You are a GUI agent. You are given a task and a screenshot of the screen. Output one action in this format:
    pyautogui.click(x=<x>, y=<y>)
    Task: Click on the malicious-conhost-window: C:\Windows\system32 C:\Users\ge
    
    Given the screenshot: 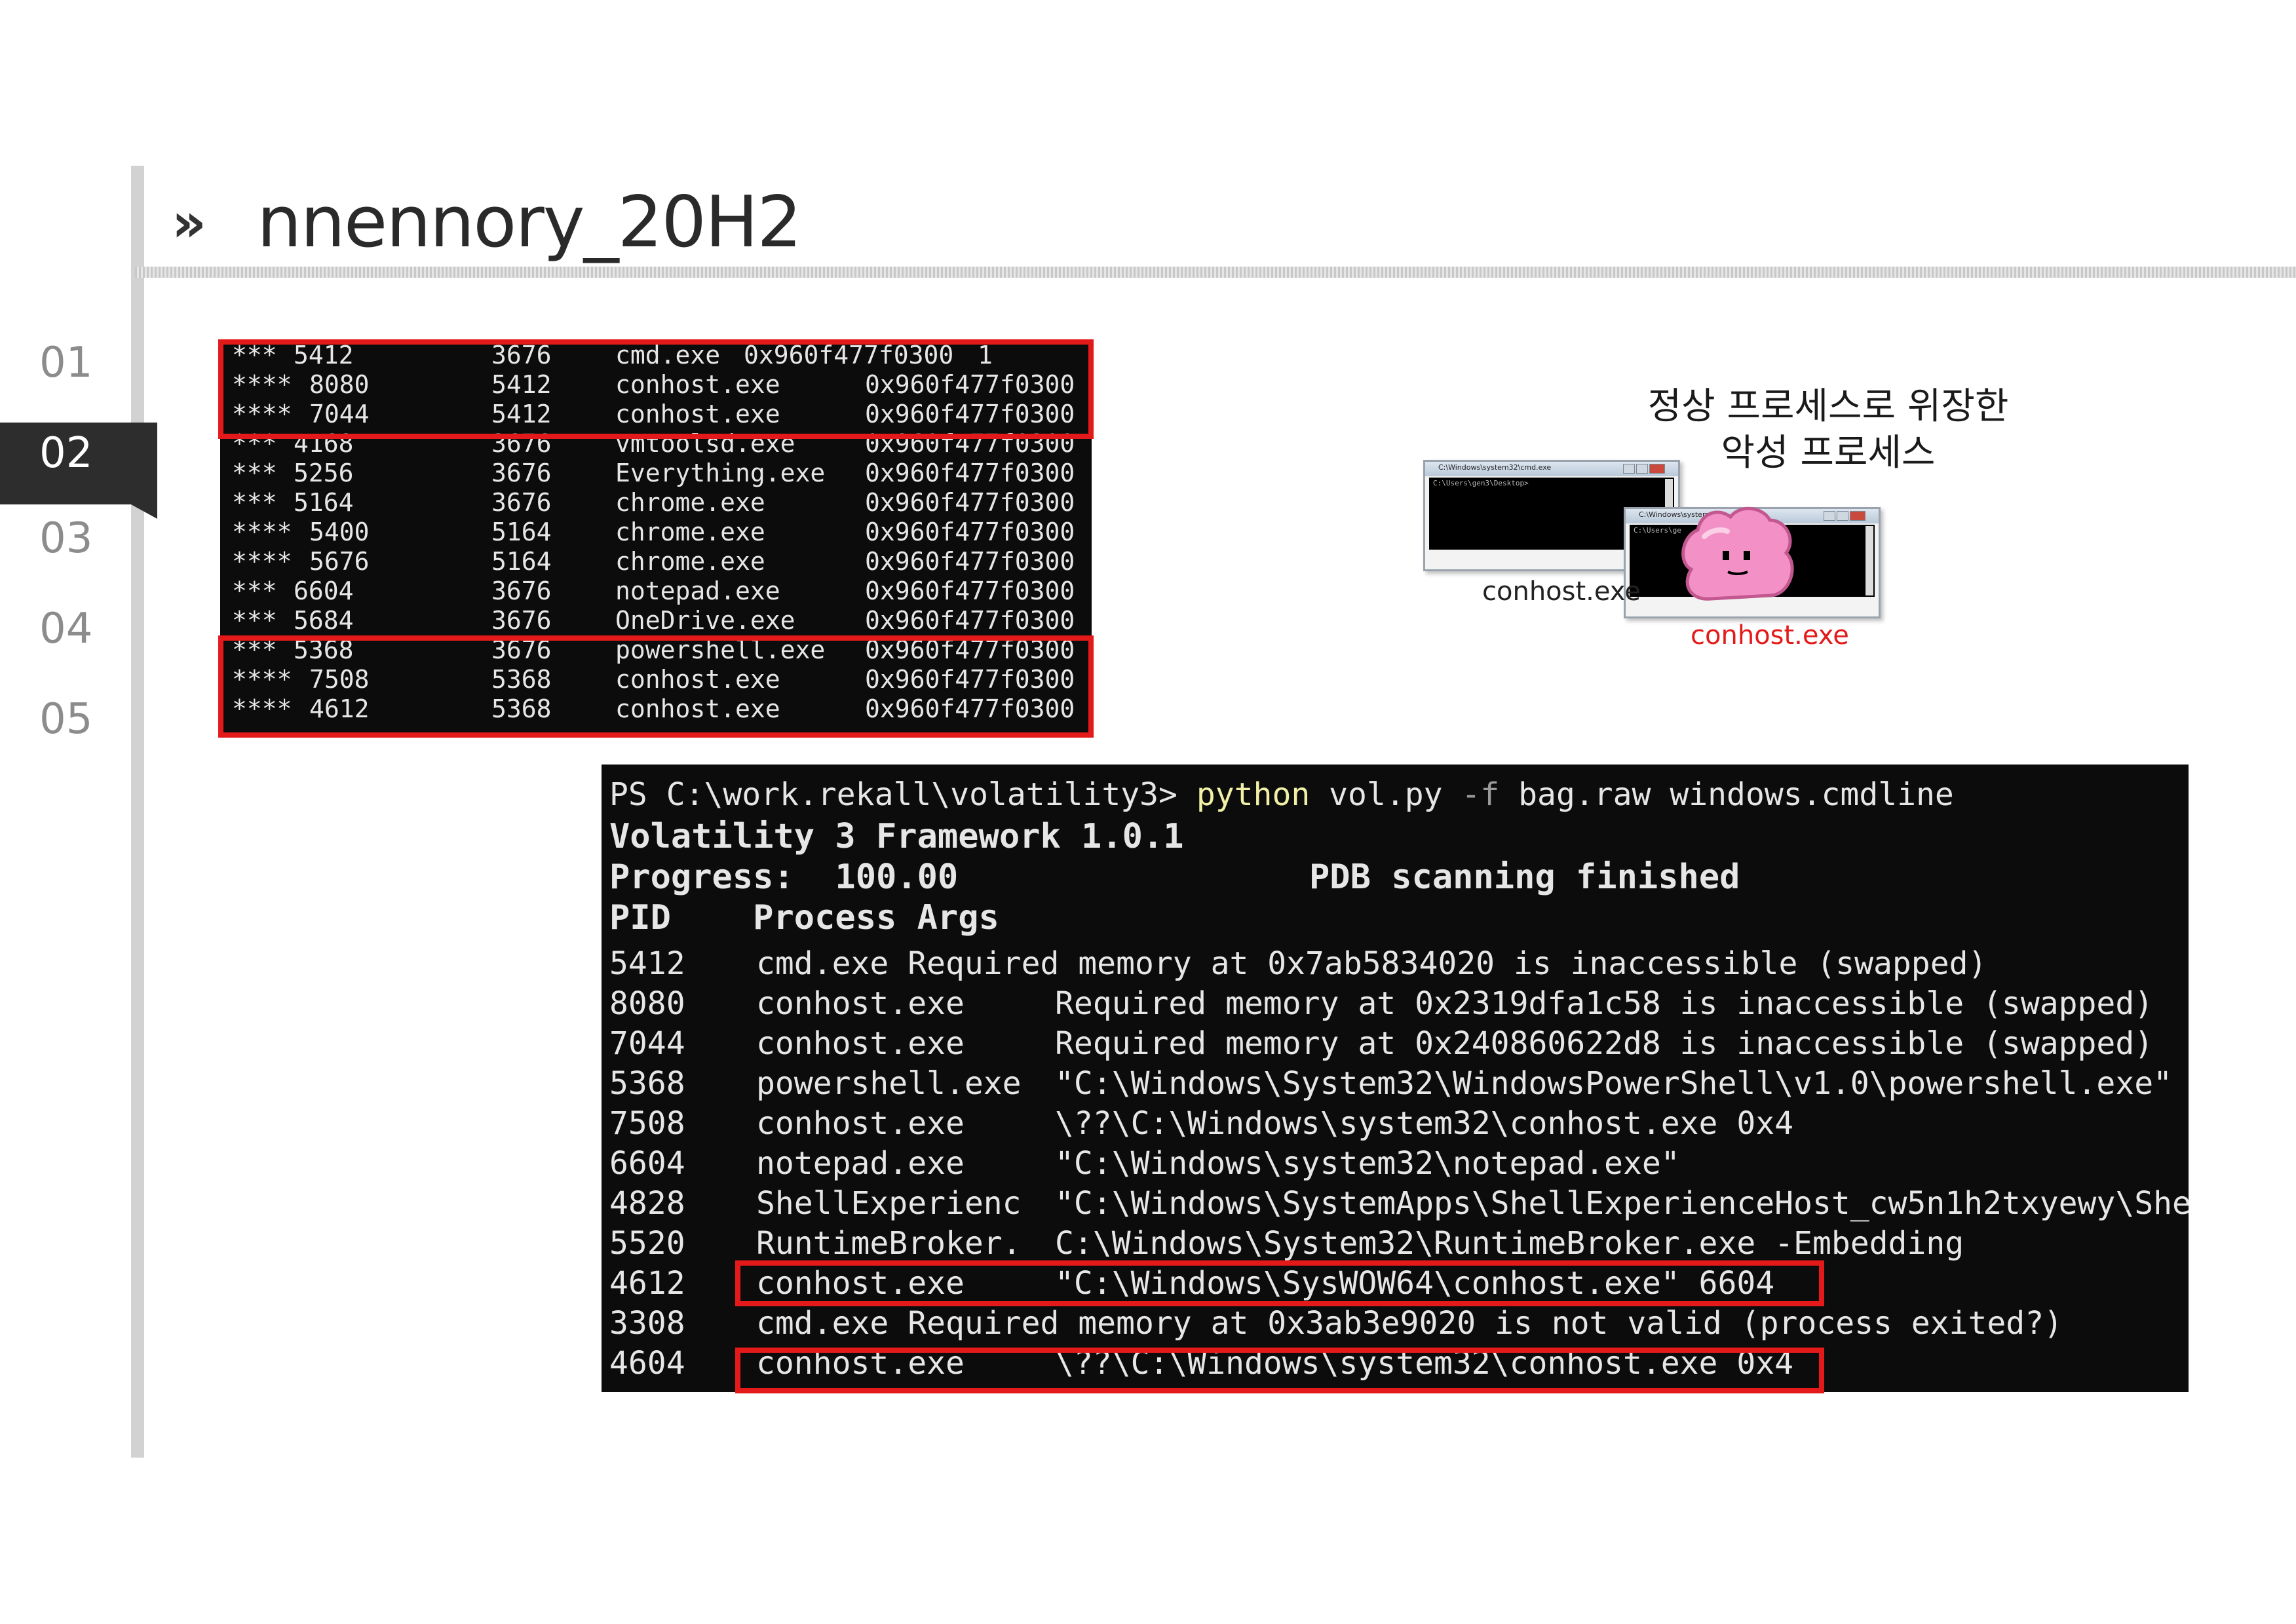 What is the action you would take?
    pyautogui.click(x=1752, y=562)
    